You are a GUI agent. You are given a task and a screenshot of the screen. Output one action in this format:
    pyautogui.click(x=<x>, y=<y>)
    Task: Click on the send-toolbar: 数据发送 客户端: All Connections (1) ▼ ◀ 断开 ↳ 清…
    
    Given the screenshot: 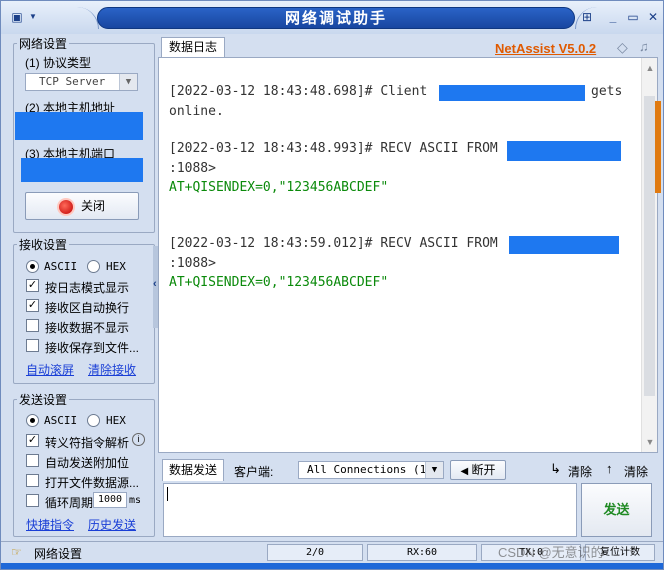 What is the action you would take?
    pyautogui.click(x=408, y=470)
    